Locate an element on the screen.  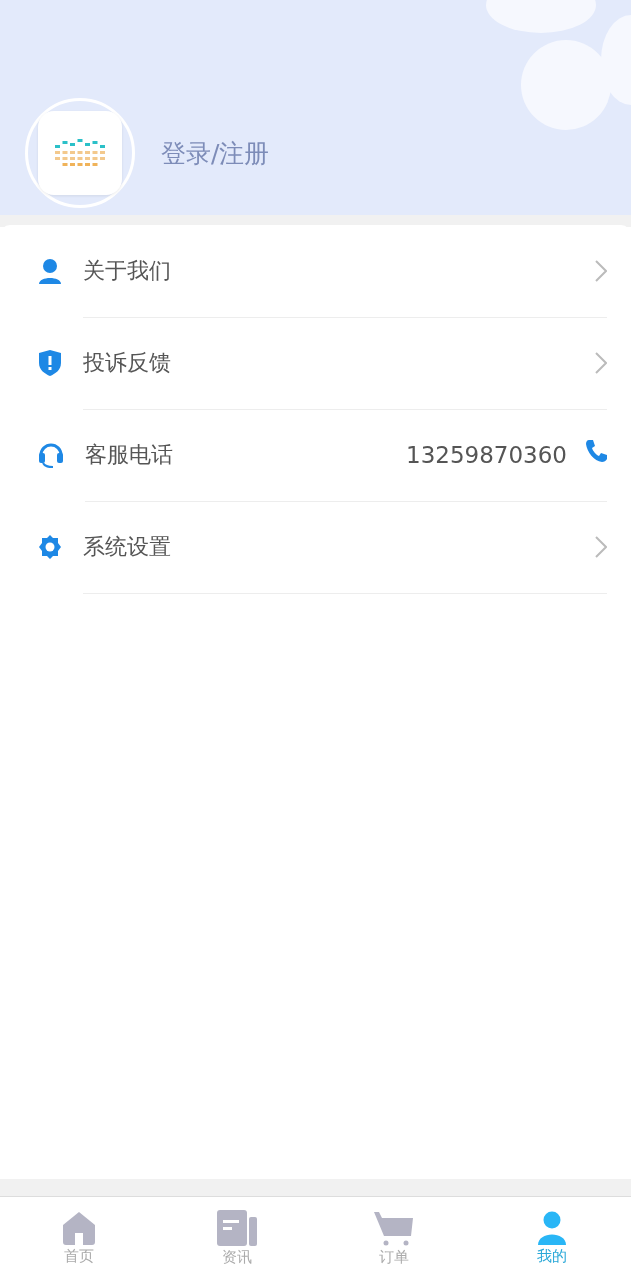
shield-icon is located at coordinates (50, 363).